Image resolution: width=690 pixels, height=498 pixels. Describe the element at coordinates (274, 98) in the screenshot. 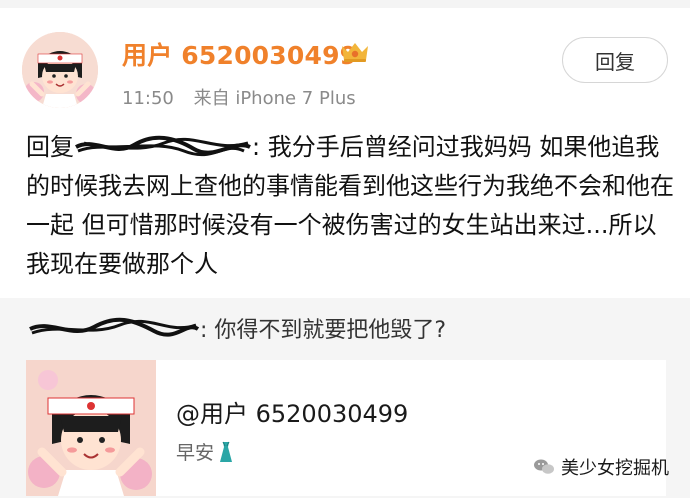

I see `post-source: 来自 iPhone 7 Plus` at that location.